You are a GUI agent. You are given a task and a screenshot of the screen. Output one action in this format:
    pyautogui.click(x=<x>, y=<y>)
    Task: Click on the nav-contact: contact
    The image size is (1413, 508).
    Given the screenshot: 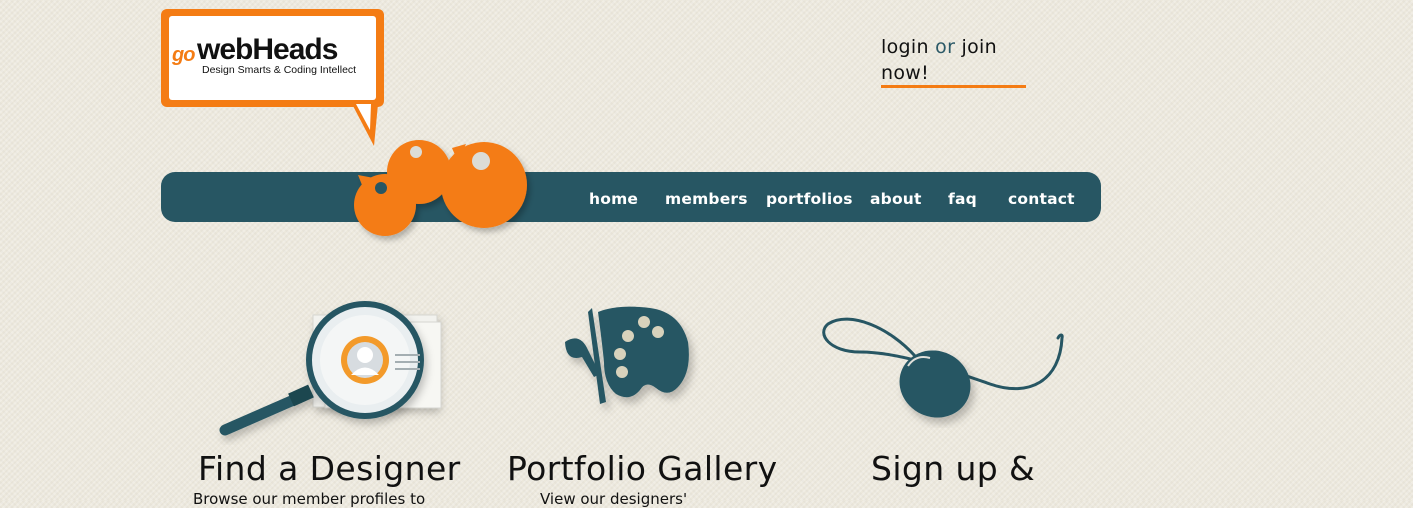 What is the action you would take?
    pyautogui.click(x=1041, y=199)
    